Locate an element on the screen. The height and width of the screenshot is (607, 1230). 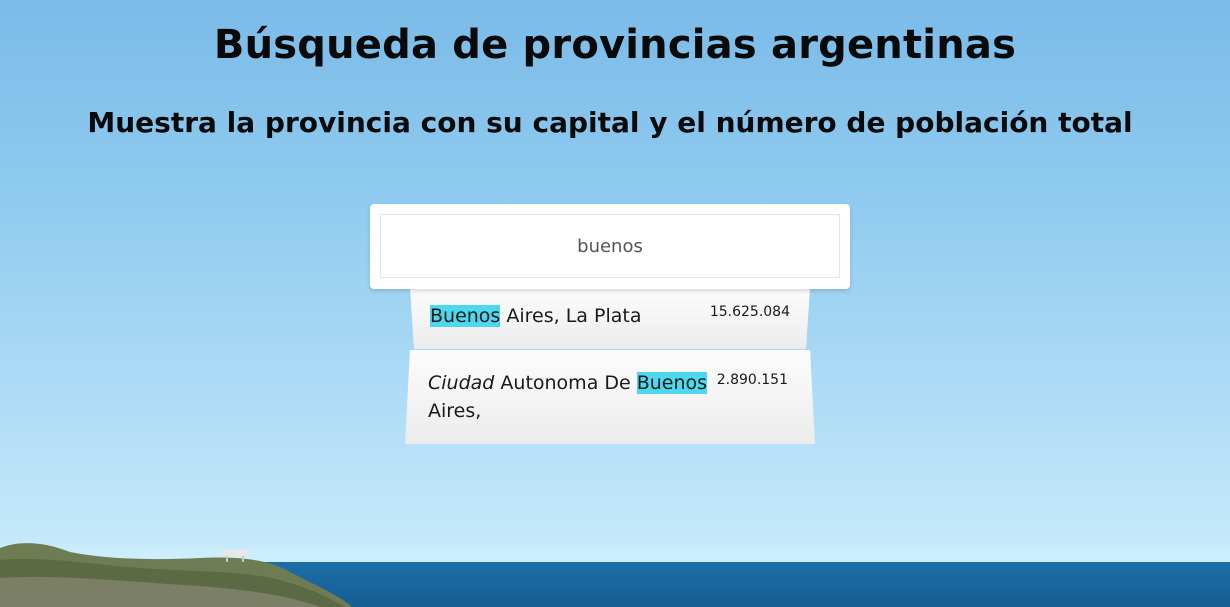
suggestion-name-rest: Aires, La Plata is located at coordinates (571, 316).